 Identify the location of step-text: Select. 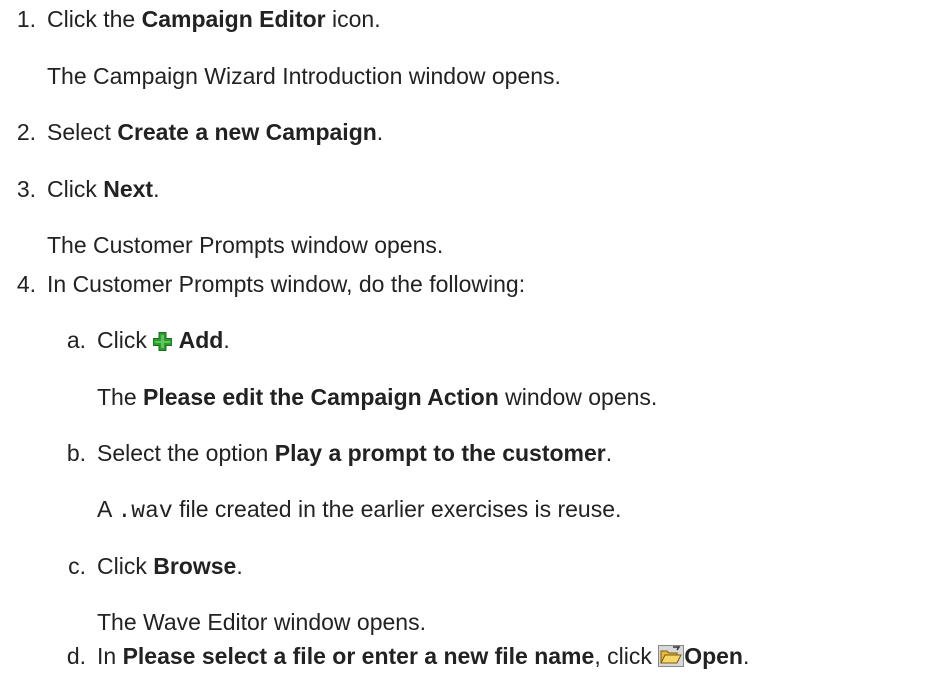
(82, 132).